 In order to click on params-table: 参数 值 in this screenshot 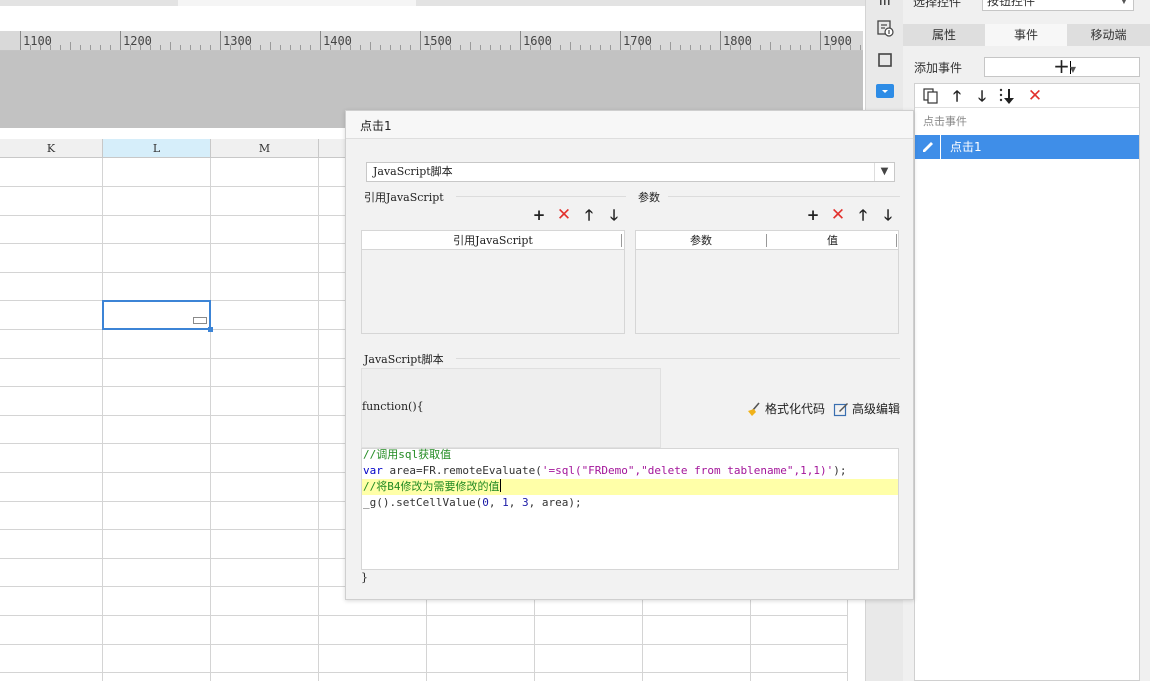, I will do `click(767, 282)`.